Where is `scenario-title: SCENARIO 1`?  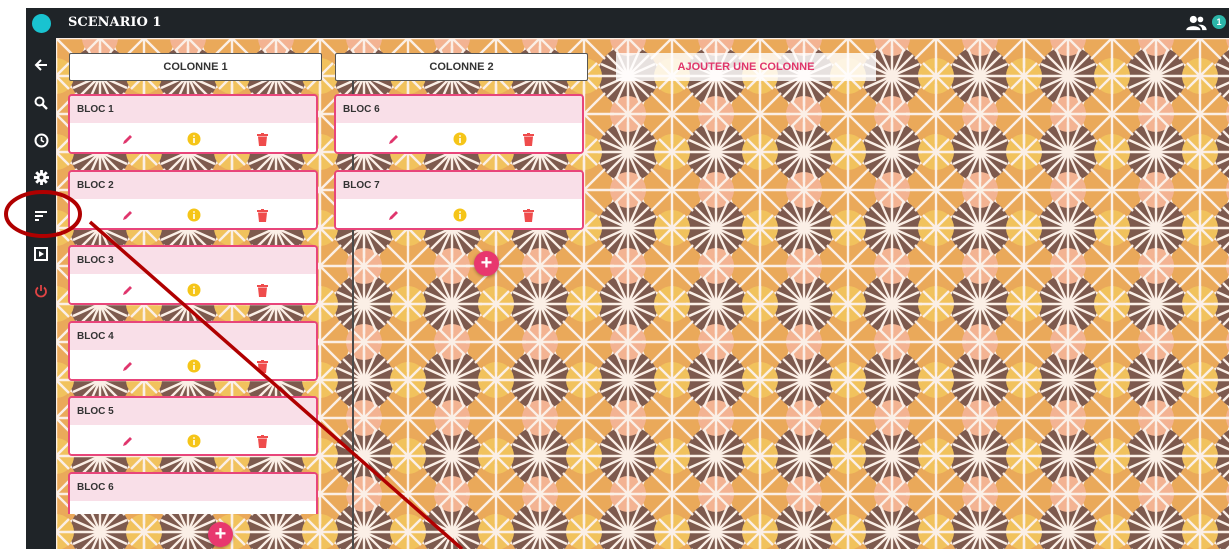 scenario-title: SCENARIO 1 is located at coordinates (115, 22).